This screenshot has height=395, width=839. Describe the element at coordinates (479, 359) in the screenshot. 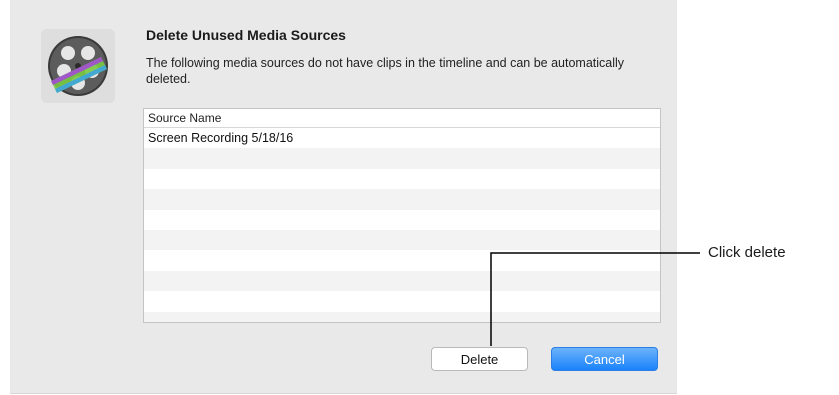

I see `delete-button: Delete` at that location.